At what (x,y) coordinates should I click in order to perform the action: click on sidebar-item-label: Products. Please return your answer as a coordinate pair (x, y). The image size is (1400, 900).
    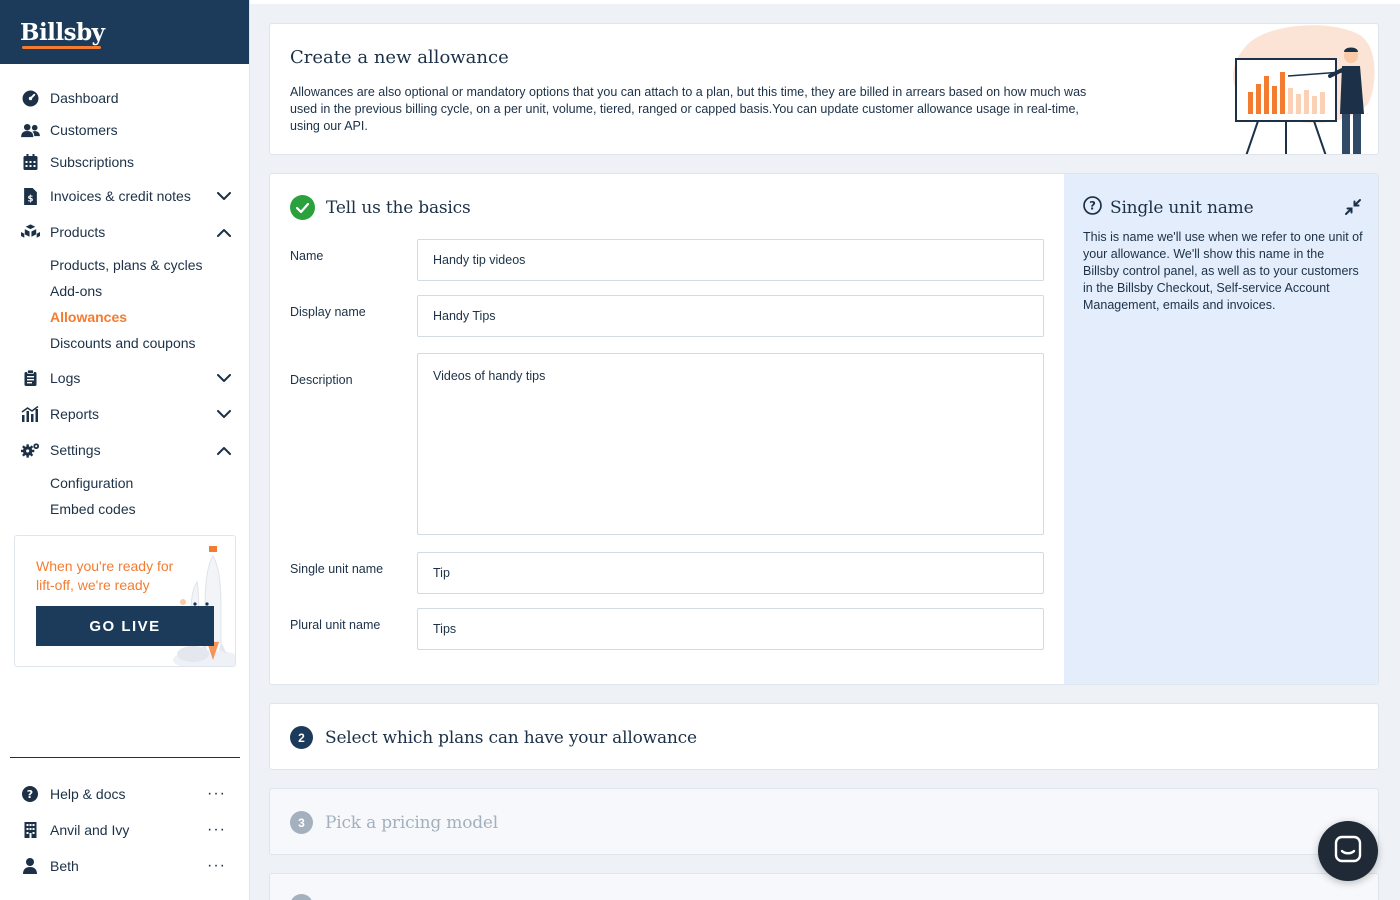
    Looking at the image, I should click on (78, 232).